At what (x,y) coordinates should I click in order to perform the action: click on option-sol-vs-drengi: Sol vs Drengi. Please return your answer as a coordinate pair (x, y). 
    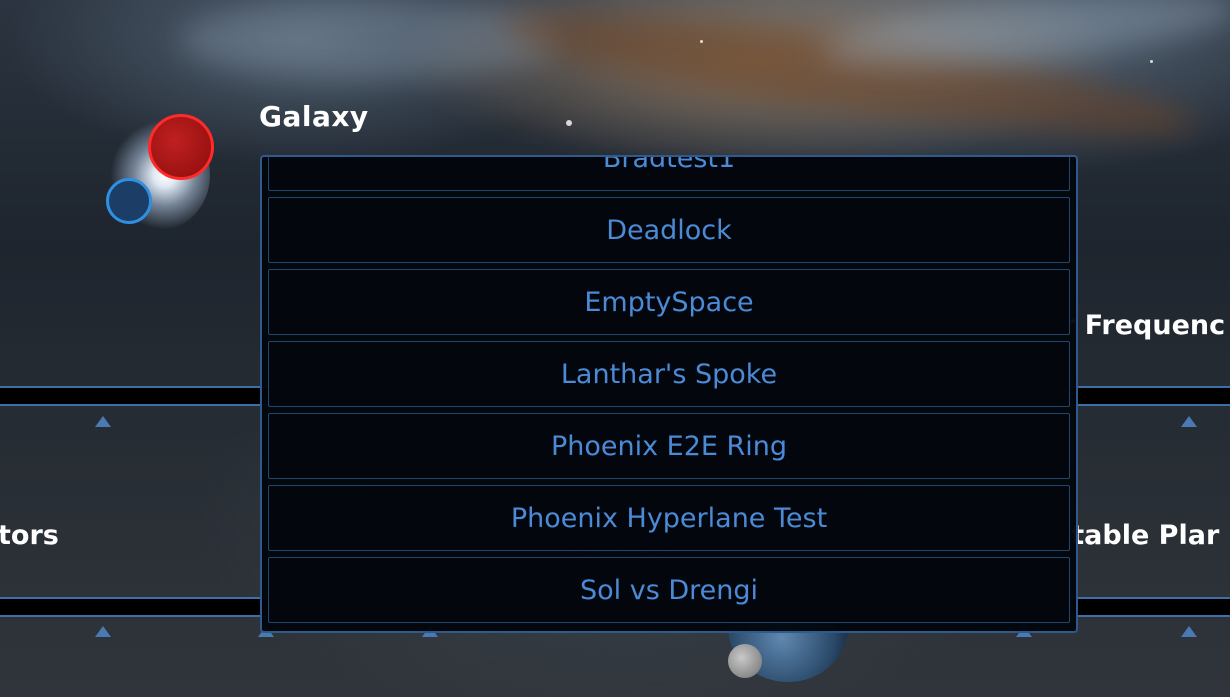
    Looking at the image, I should click on (669, 590).